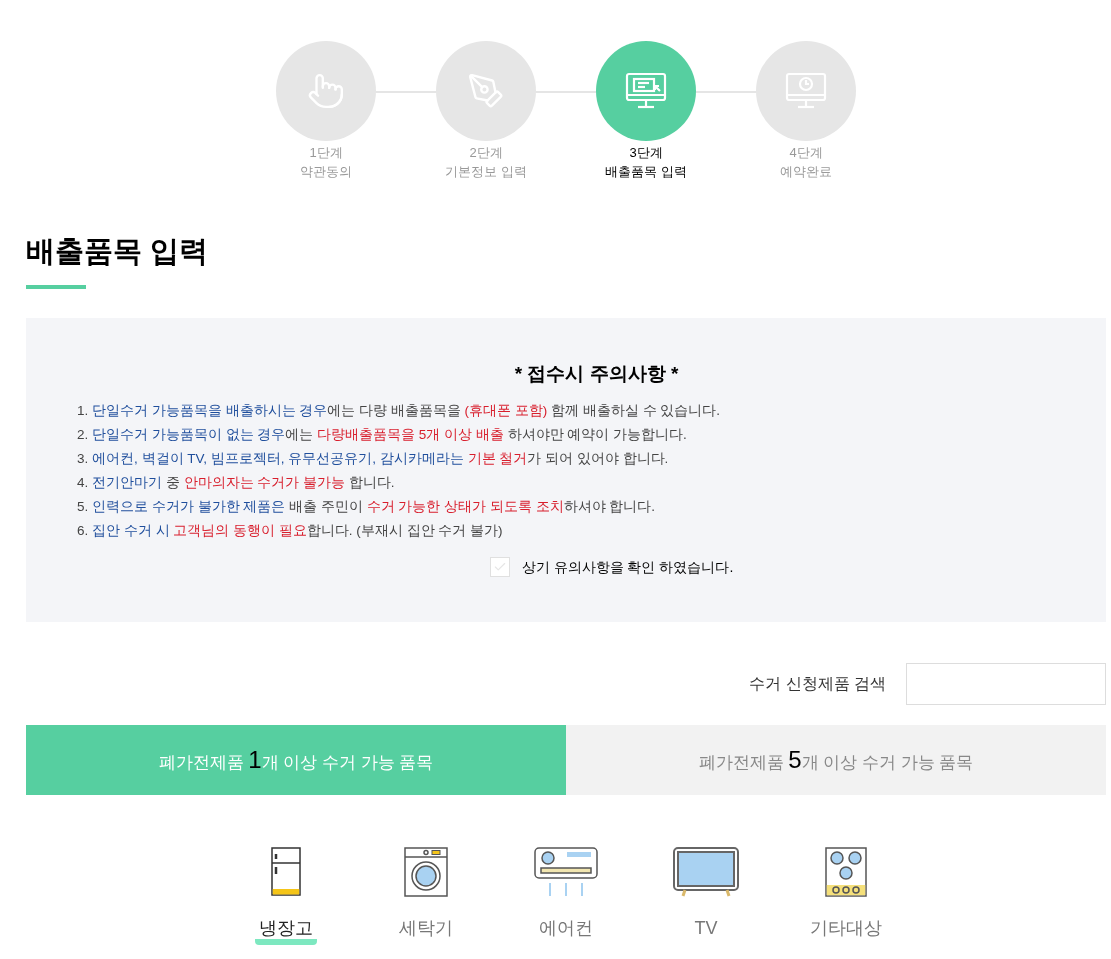  I want to click on category-item: 기타대상, so click(846, 931).